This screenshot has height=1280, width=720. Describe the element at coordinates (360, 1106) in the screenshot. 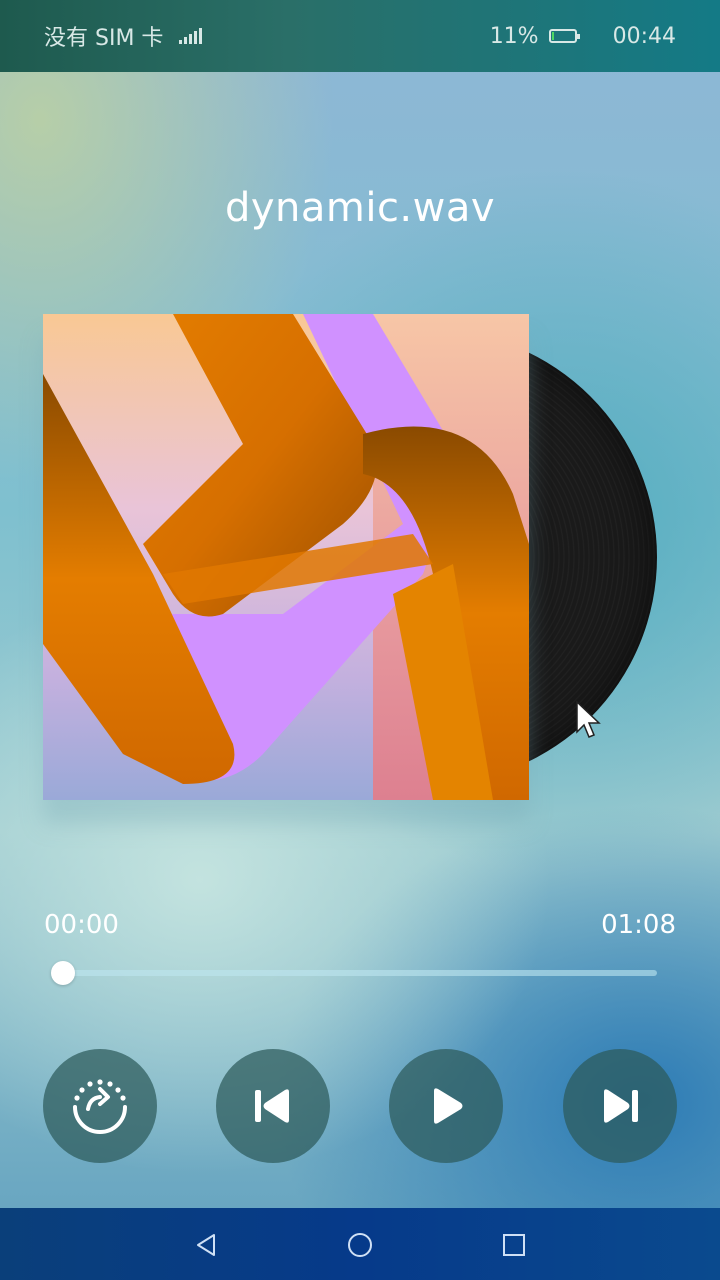

I see `playback-controls` at that location.